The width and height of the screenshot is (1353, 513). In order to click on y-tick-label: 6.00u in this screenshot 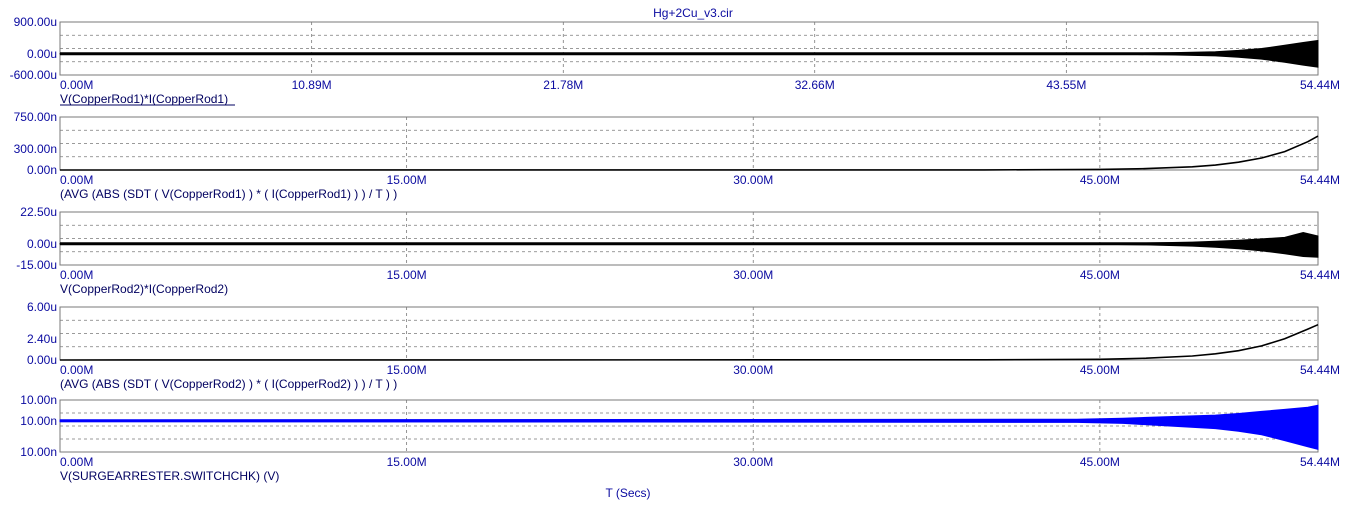, I will do `click(42, 307)`.